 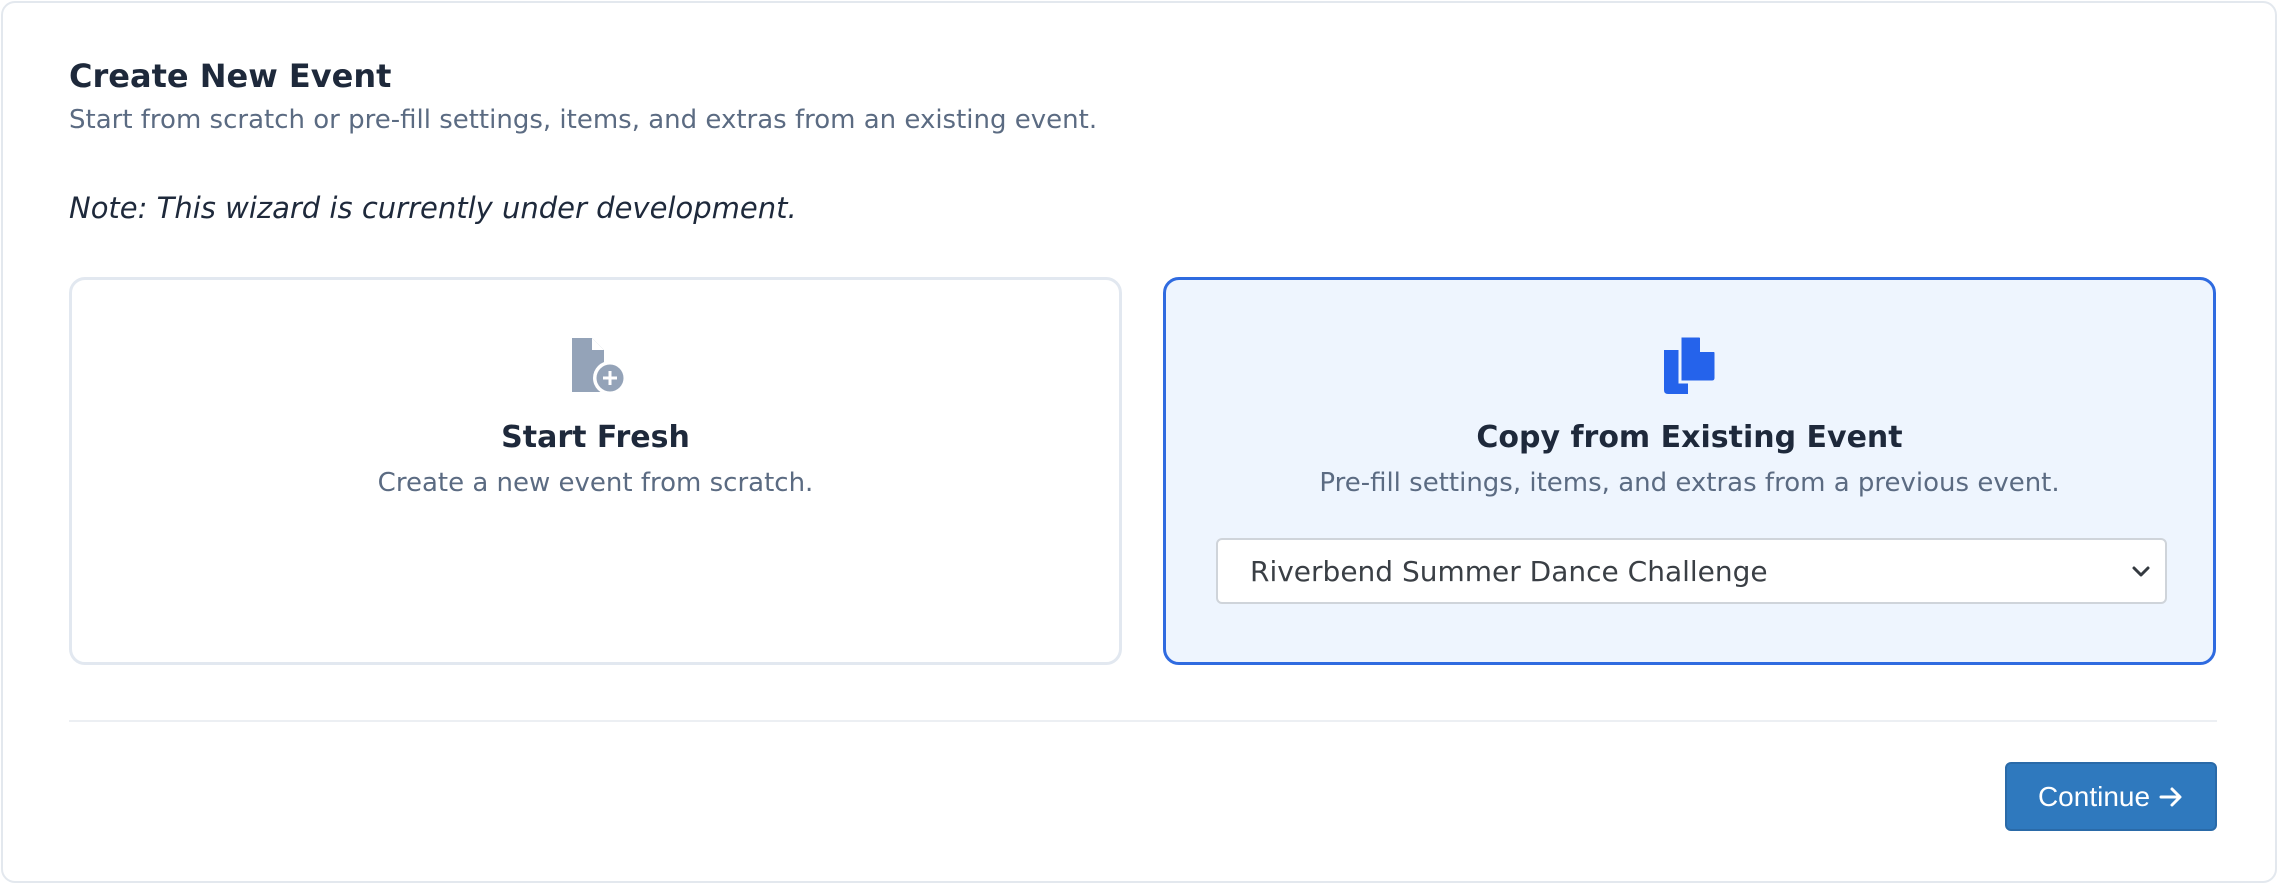 I want to click on page-title: Create New Event, so click(x=230, y=76).